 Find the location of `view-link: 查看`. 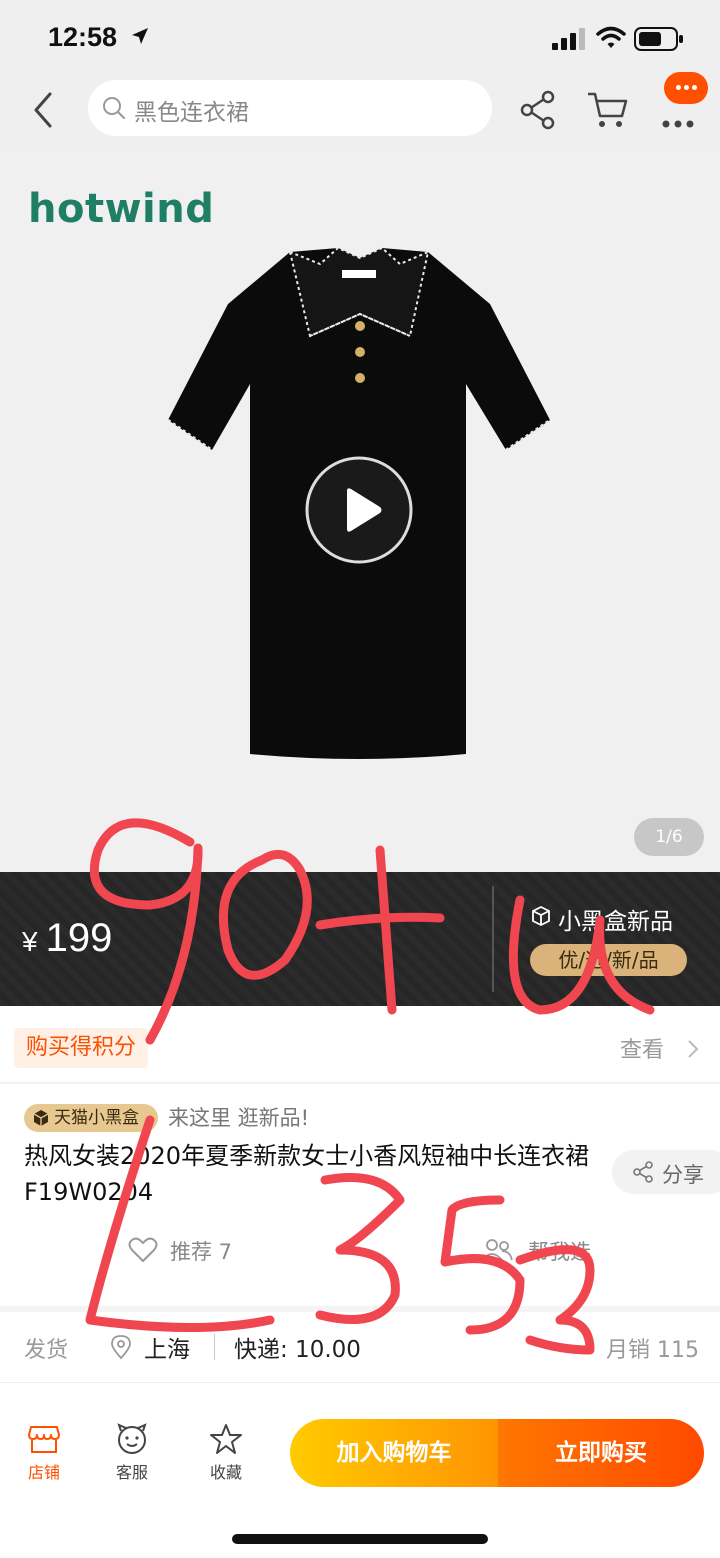

view-link: 查看 is located at coordinates (642, 1048).